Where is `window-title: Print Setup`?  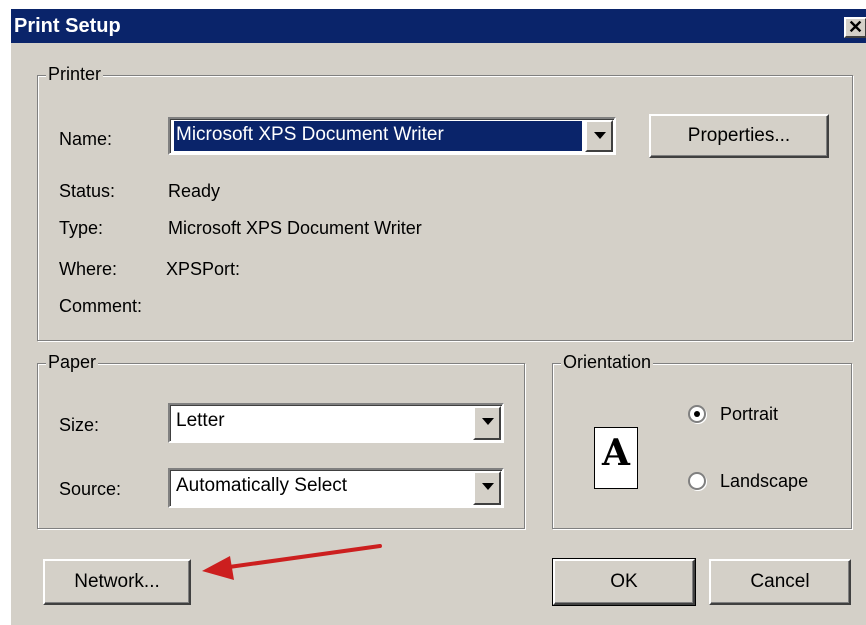 window-title: Print Setup is located at coordinates (67, 26).